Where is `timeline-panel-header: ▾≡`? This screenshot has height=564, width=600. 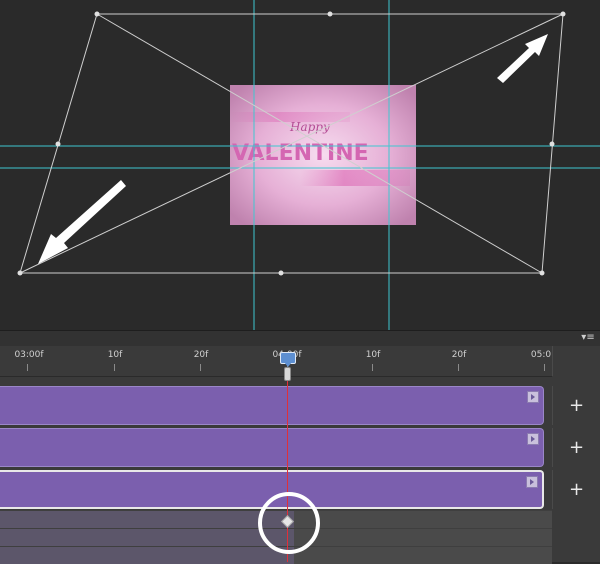
timeline-panel-header: ▾≡ is located at coordinates (300, 338).